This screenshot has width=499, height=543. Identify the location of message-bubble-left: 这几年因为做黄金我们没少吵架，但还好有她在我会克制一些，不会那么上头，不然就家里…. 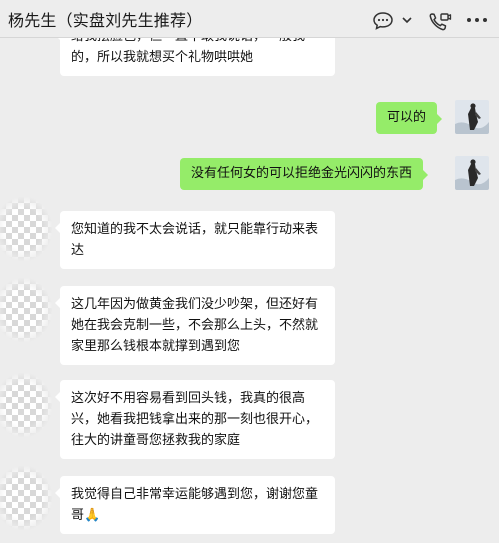
(195, 325).